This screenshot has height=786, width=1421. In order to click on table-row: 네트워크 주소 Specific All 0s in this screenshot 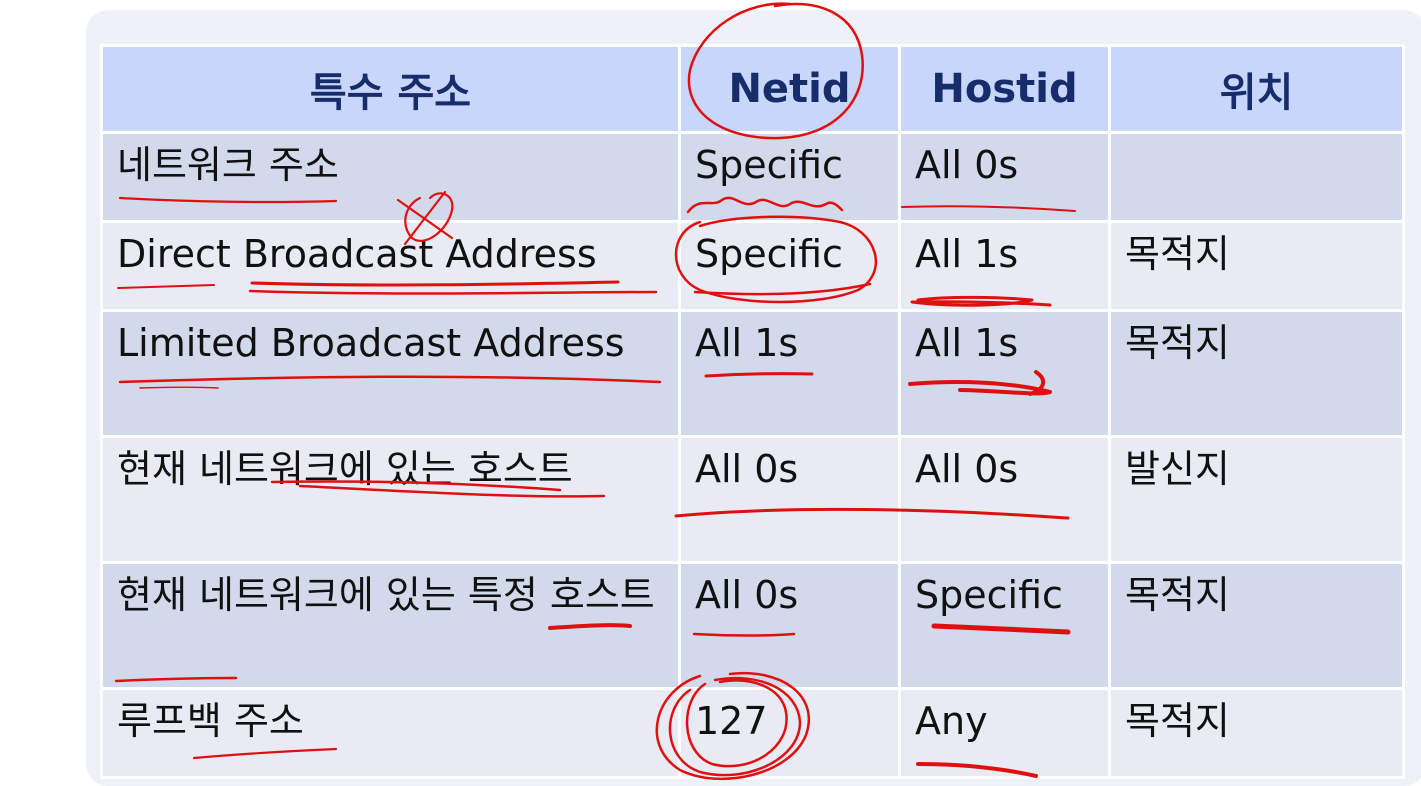, I will do `click(752, 177)`.